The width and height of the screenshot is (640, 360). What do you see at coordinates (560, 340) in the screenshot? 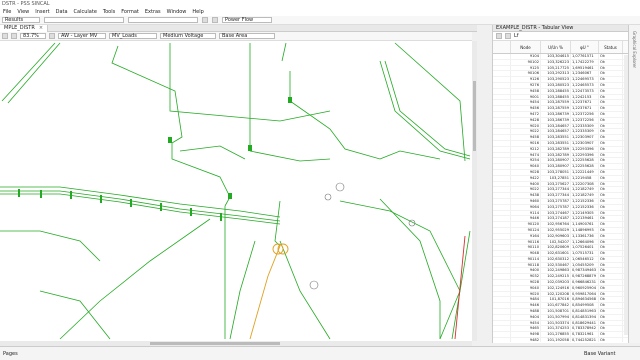
I see `table-row: 9482 101,192058 0,744252821 Ok` at bounding box center [560, 340].